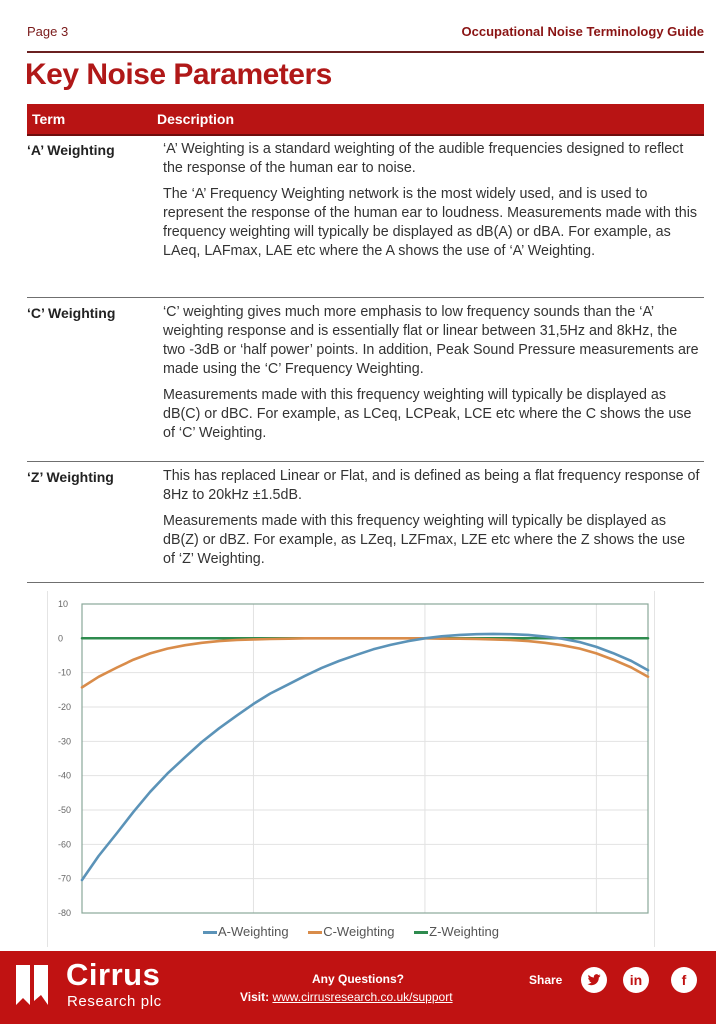 This screenshot has height=1024, width=716. What do you see at coordinates (64, 673) in the screenshot?
I see `y-tick-label: -10` at bounding box center [64, 673].